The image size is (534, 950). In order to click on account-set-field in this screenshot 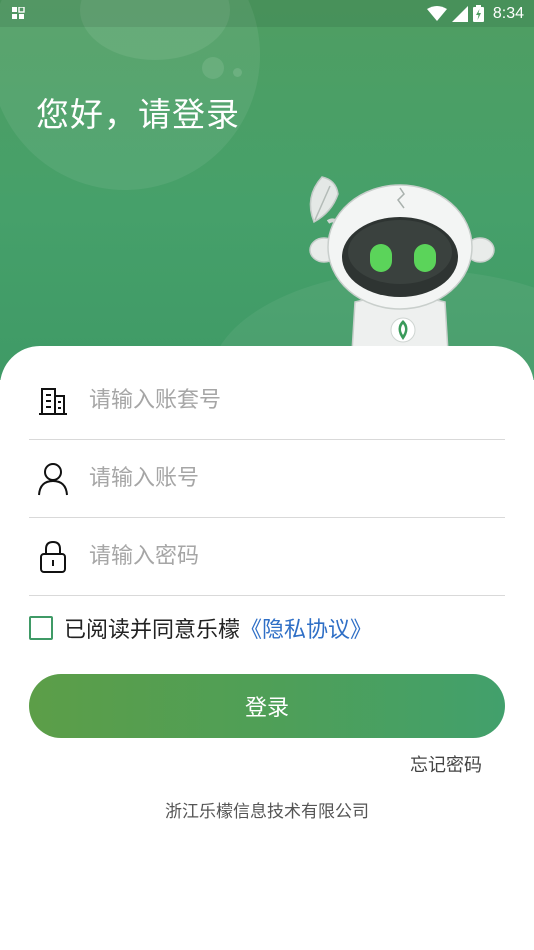, I will do `click(267, 401)`.